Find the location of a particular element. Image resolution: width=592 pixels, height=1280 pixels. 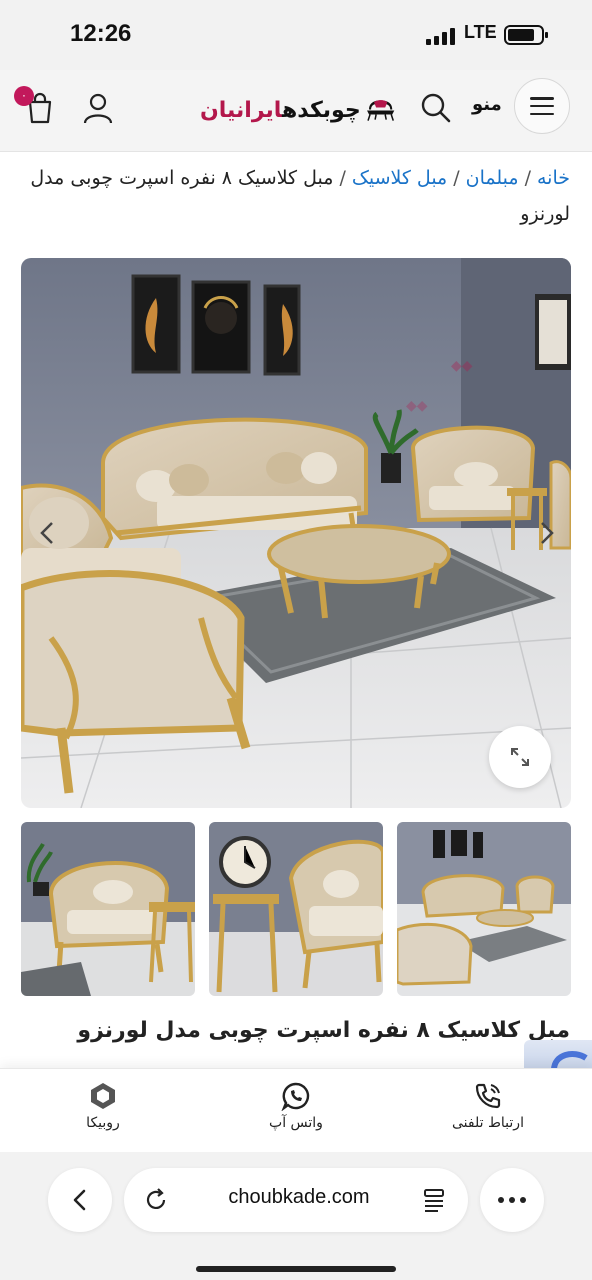

whatsapp-button: واتس آپ is located at coordinates (296, 1106).